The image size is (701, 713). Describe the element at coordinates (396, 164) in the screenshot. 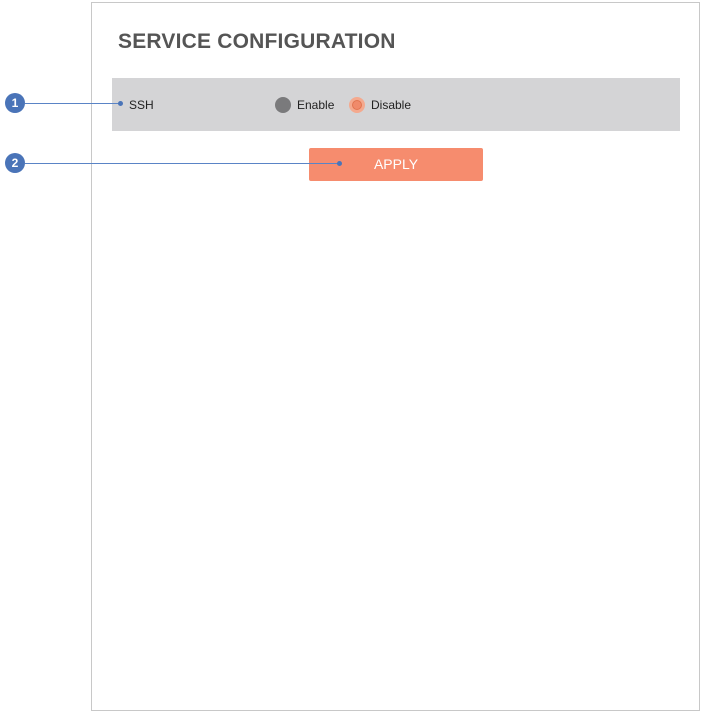

I see `apply-button: APPLY` at that location.